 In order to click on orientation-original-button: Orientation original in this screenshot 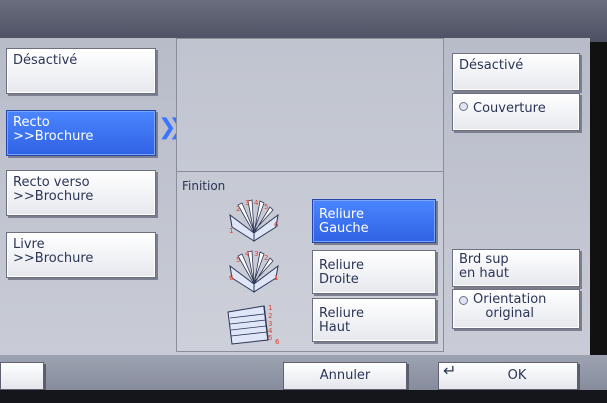, I will do `click(516, 309)`.